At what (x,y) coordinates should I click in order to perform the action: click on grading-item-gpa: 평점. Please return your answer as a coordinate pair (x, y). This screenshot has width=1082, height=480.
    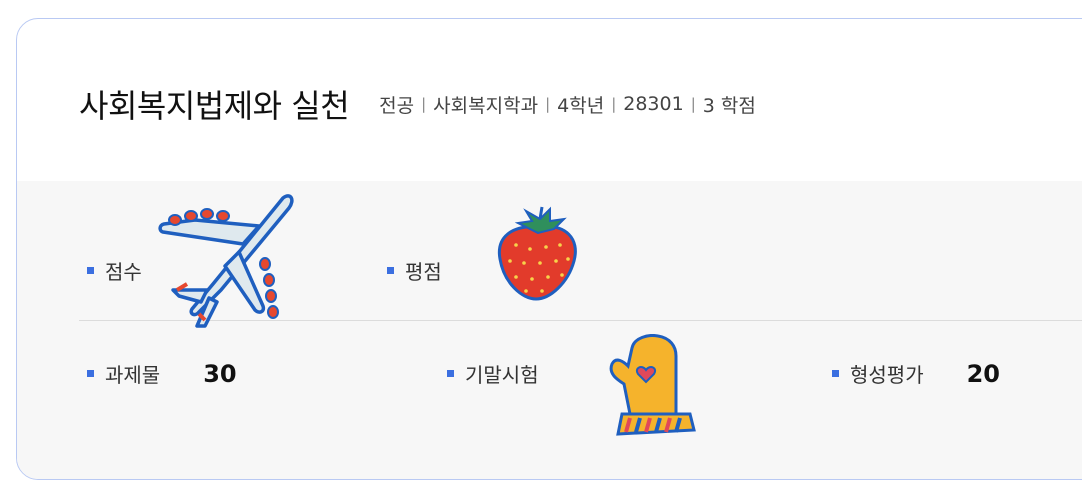
    Looking at the image, I should click on (436, 270).